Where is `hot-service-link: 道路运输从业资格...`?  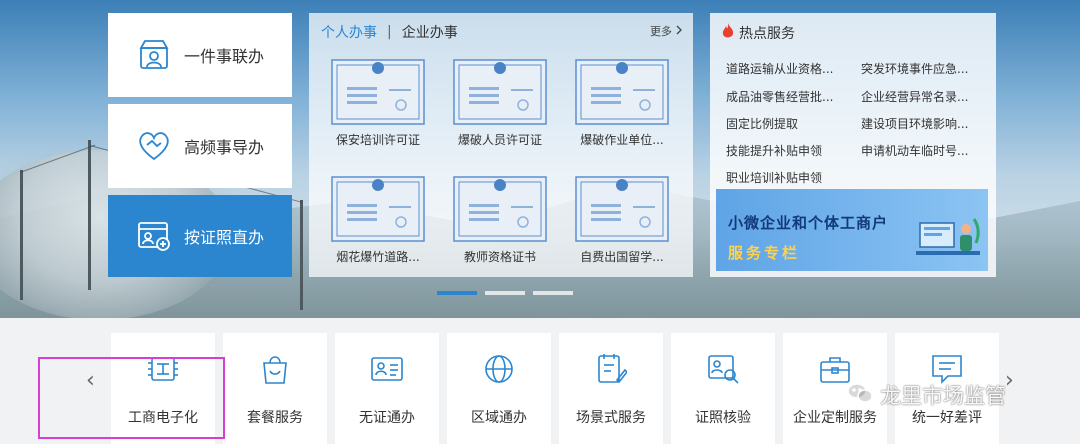 hot-service-link: 道路运输从业资格... is located at coordinates (779, 68).